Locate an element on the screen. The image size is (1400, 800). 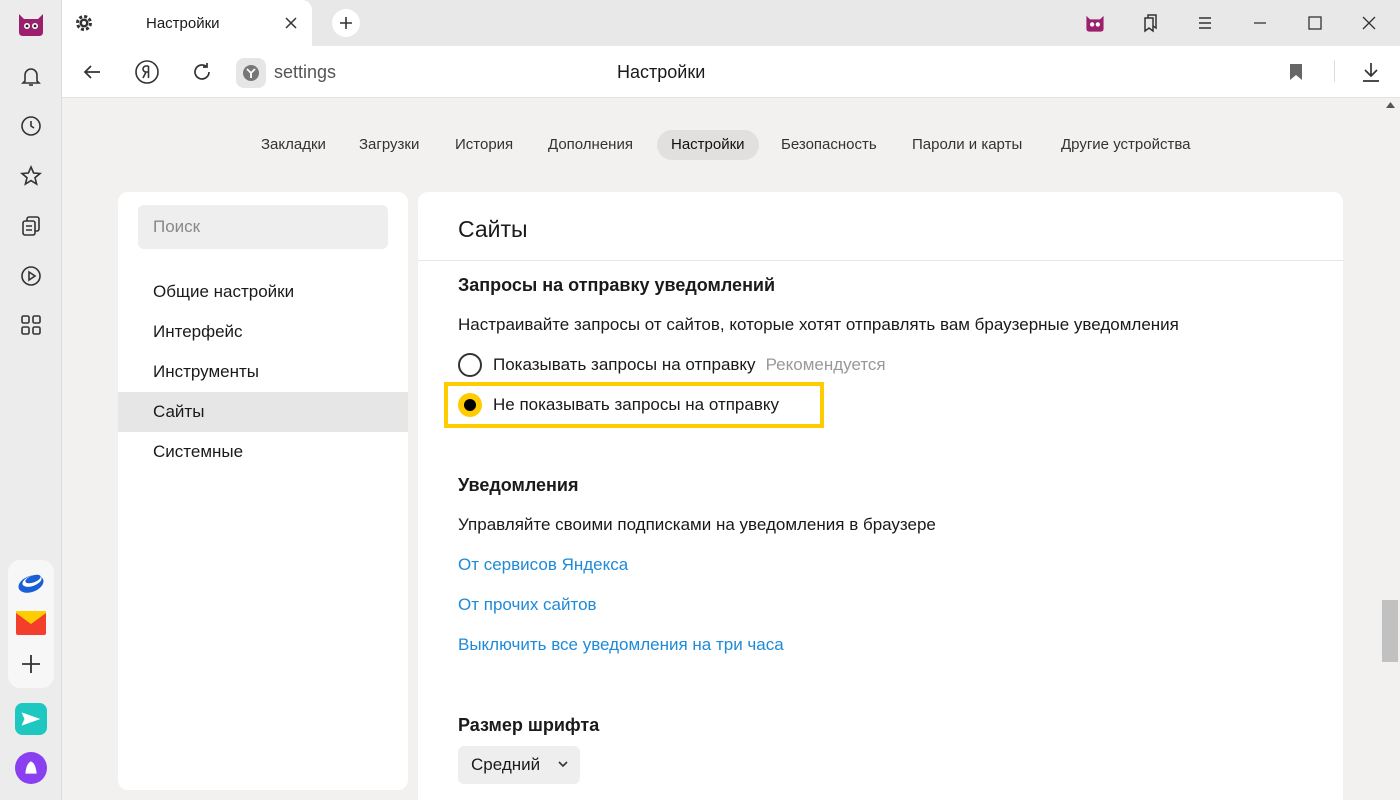
address-bar: settings Настройки is located at coordinates (731, 72).